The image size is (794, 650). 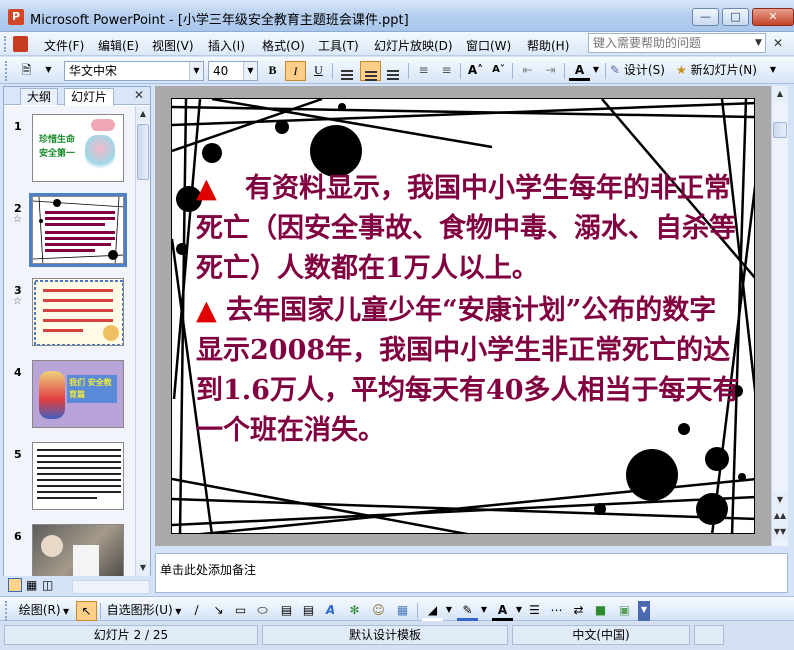 What do you see at coordinates (534, 611) in the screenshot?
I see `line-style-icon: ☰` at bounding box center [534, 611].